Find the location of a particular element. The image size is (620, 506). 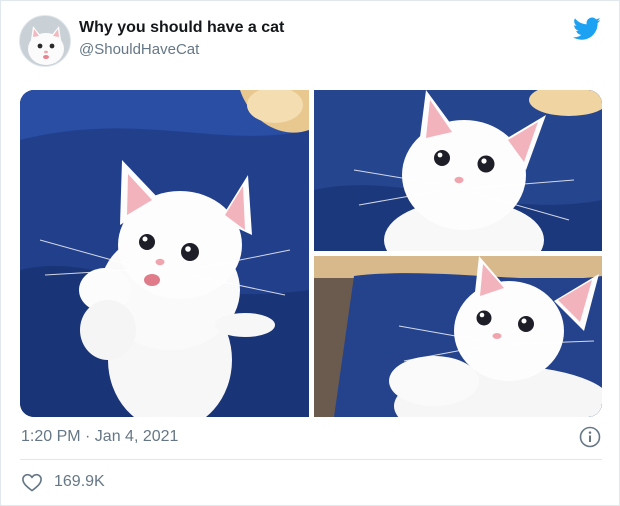

user-handle: @ShouldHaveCat is located at coordinates (139, 49).